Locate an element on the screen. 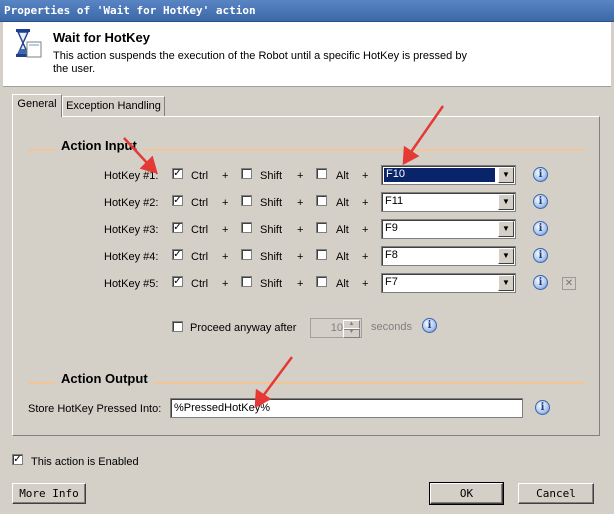  action-input-title: Action Input is located at coordinates (99, 145).